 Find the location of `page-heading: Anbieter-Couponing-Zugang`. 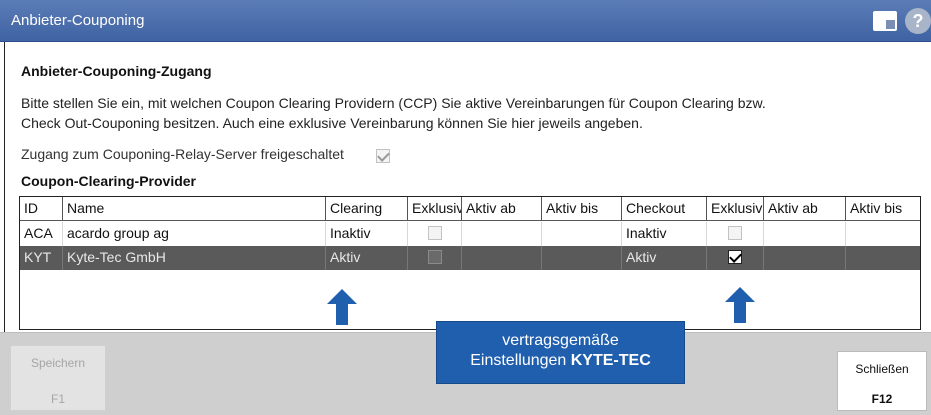

page-heading: Anbieter-Couponing-Zugang is located at coordinates (116, 71).